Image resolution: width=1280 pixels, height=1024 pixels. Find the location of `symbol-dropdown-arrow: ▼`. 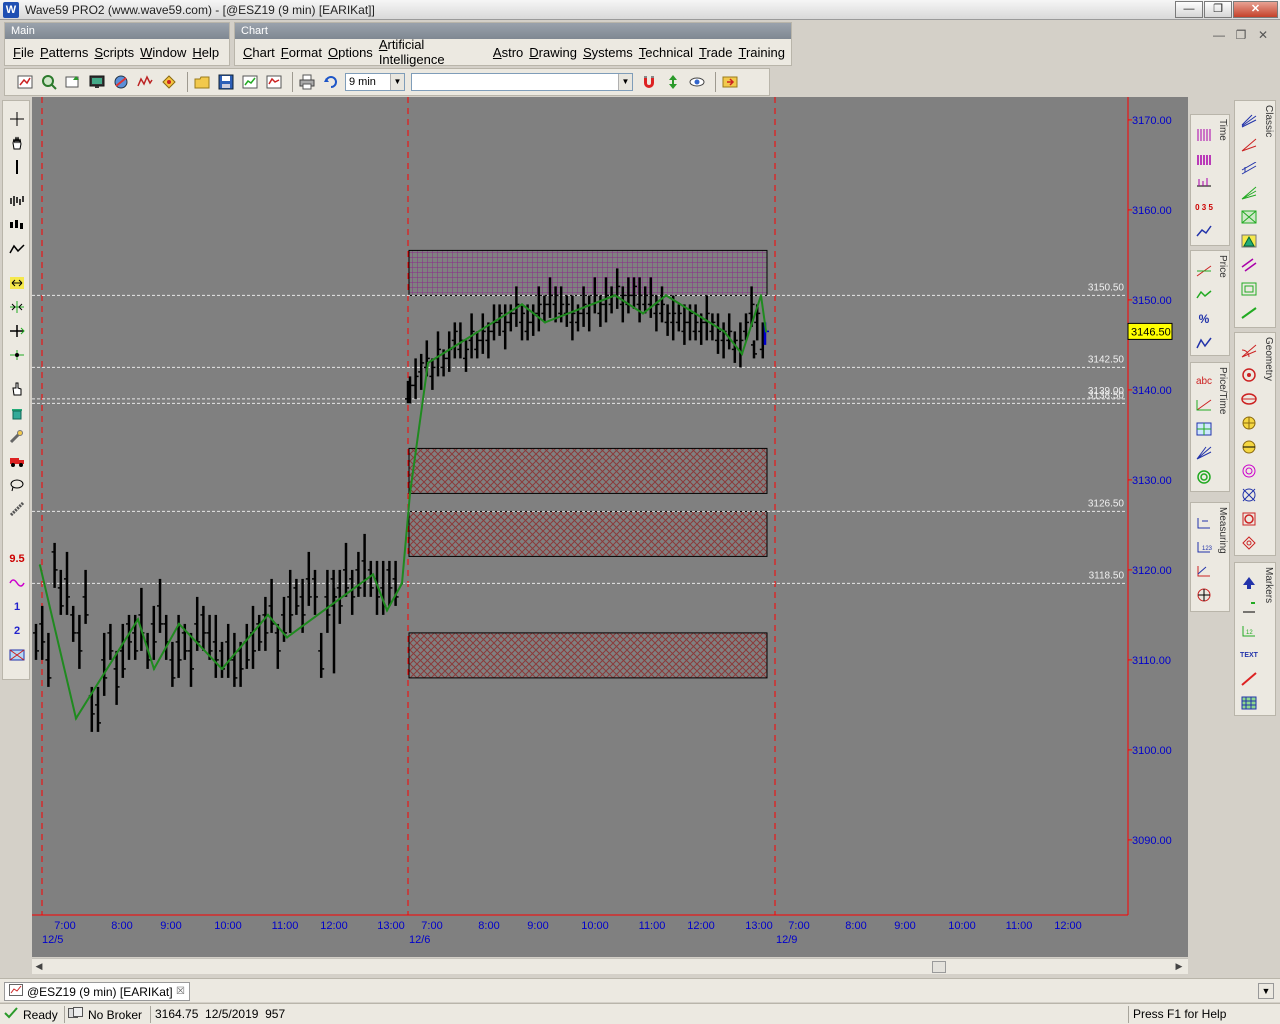

symbol-dropdown-arrow: ▼ is located at coordinates (625, 82).